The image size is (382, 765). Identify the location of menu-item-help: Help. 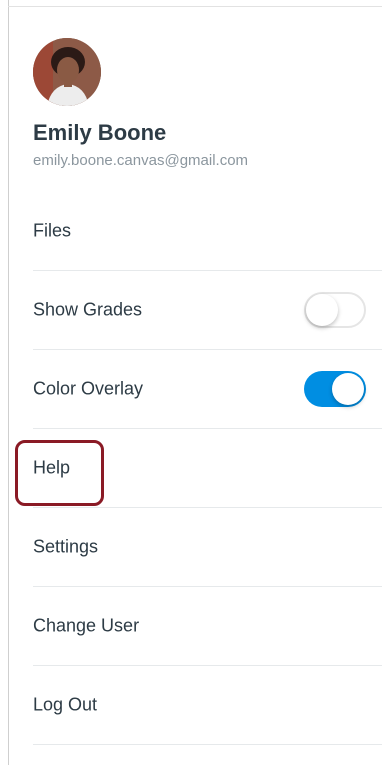
(207, 468).